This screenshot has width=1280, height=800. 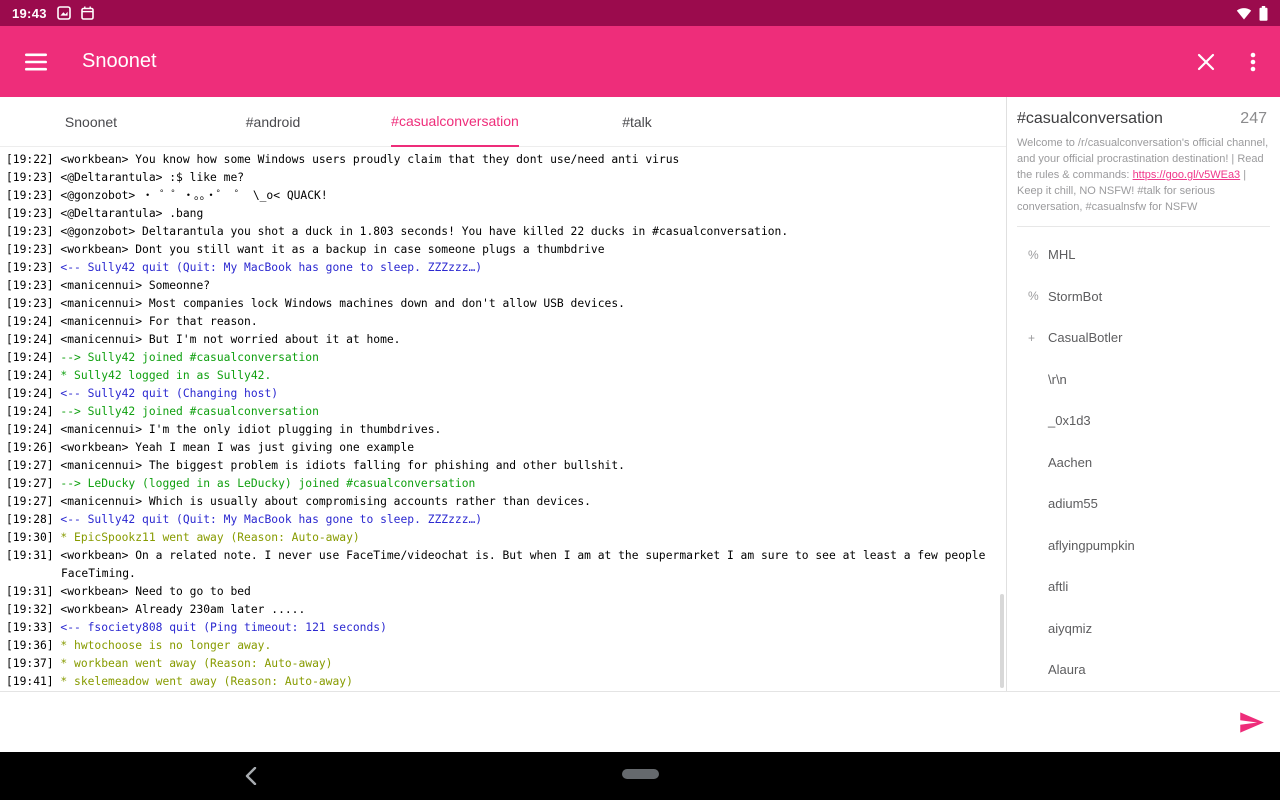 I want to click on chat-message: [19:24] <-- Sully42 quit (Changing host), so click(x=505, y=394).